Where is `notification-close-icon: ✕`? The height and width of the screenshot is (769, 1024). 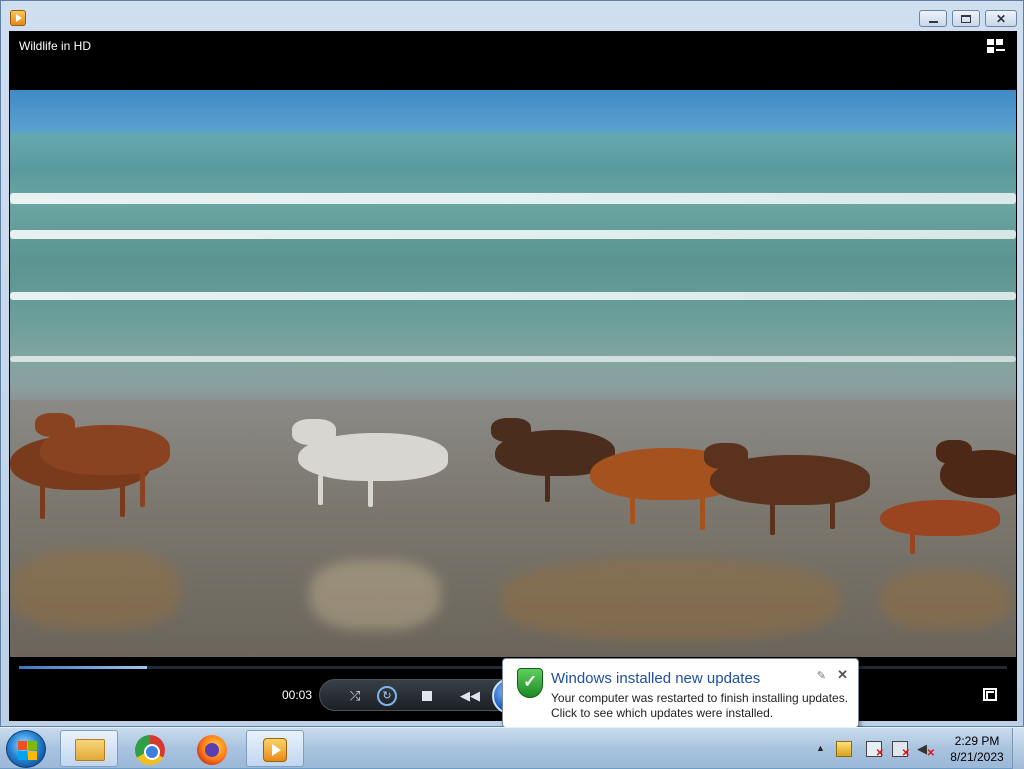
notification-close-icon: ✕ is located at coordinates (842, 675).